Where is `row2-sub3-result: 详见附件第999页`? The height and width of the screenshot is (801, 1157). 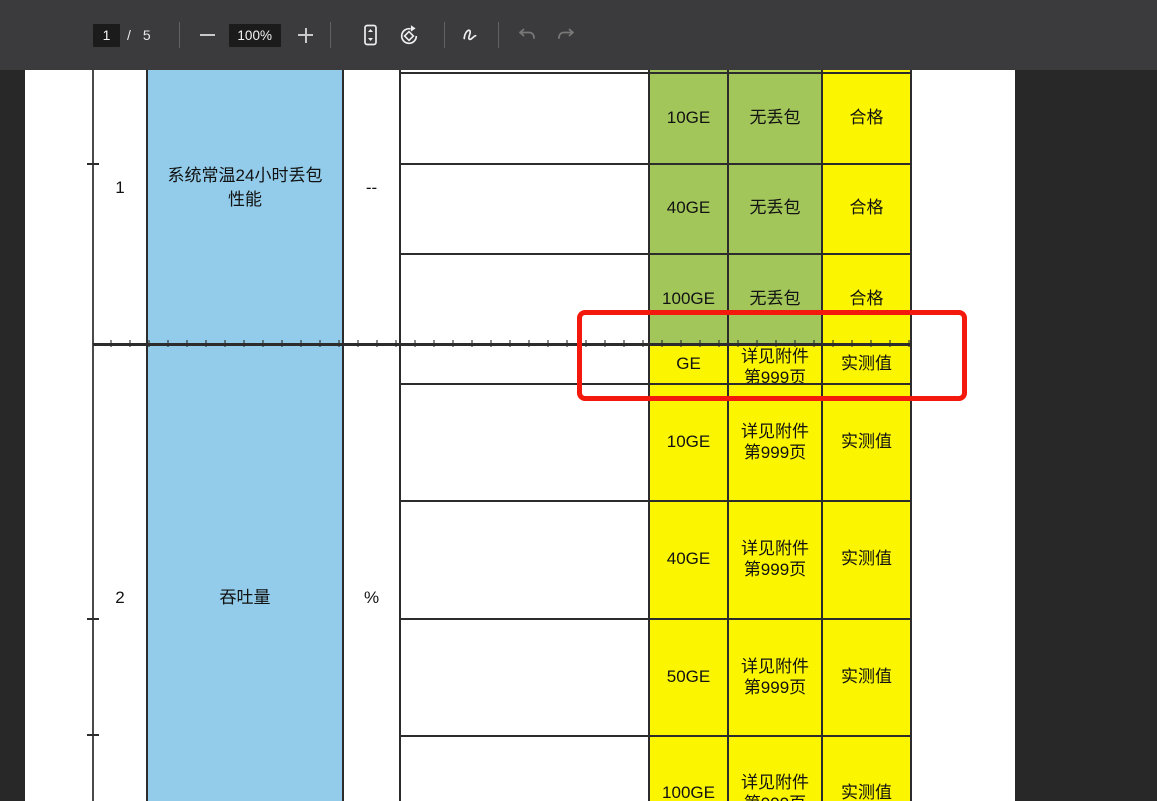 row2-sub3-result: 详见附件第999页 is located at coordinates (775, 559).